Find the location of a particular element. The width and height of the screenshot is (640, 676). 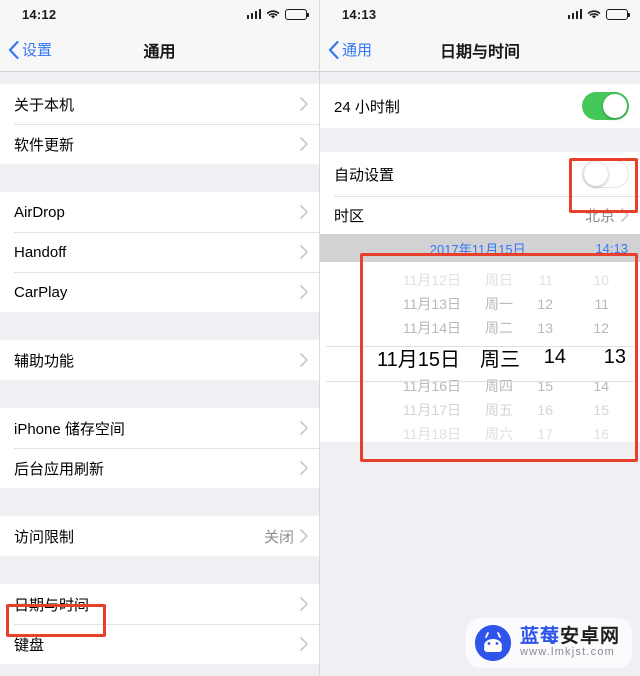

picker-row: 11月18日 周六 17 16 is located at coordinates (480, 432).